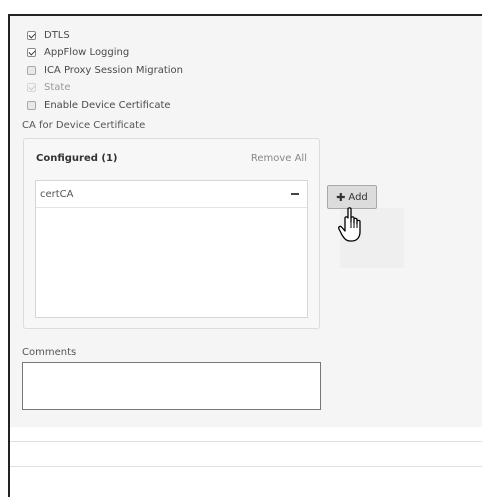 This screenshot has width=482, height=497. Describe the element at coordinates (295, 194) in the screenshot. I see `minus-icon` at that location.